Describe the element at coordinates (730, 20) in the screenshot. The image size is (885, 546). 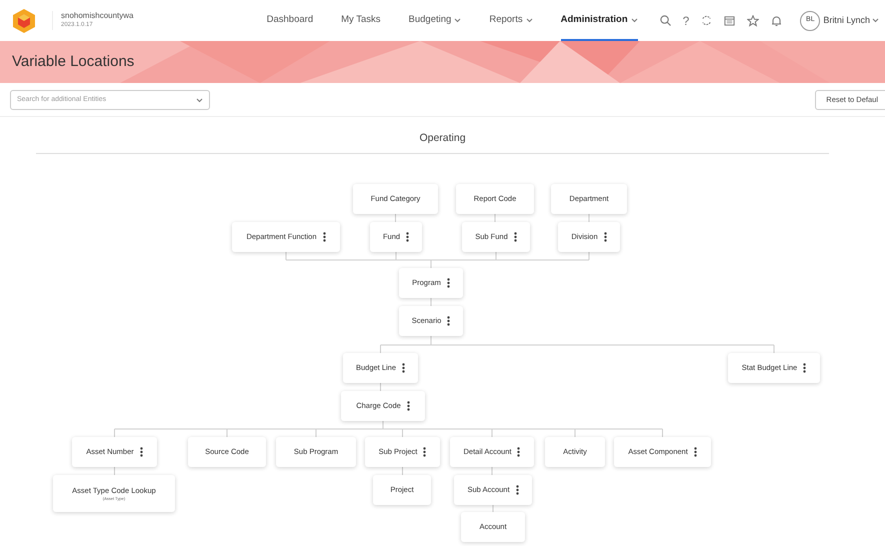
I see `calendar-icon` at that location.